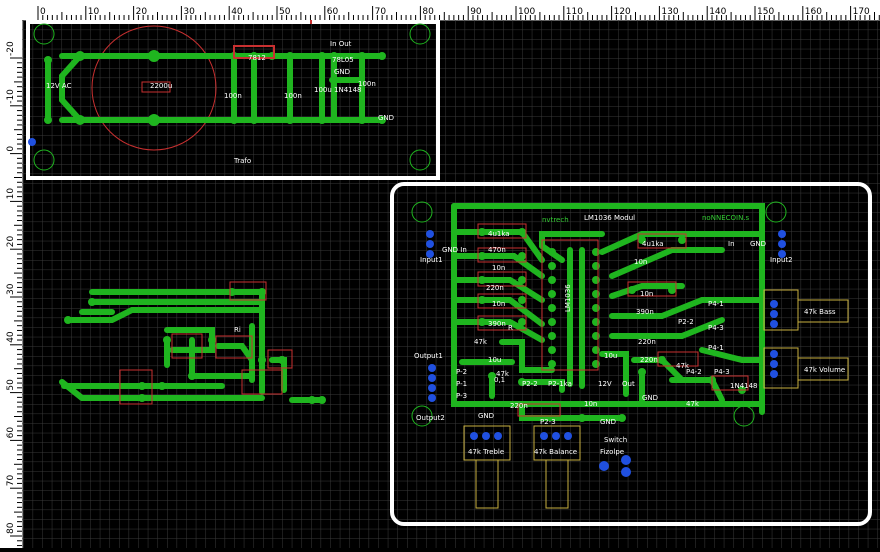 The image size is (880, 552). What do you see at coordinates (693, 404) in the screenshot?
I see `label-r20: 47k` at bounding box center [693, 404].